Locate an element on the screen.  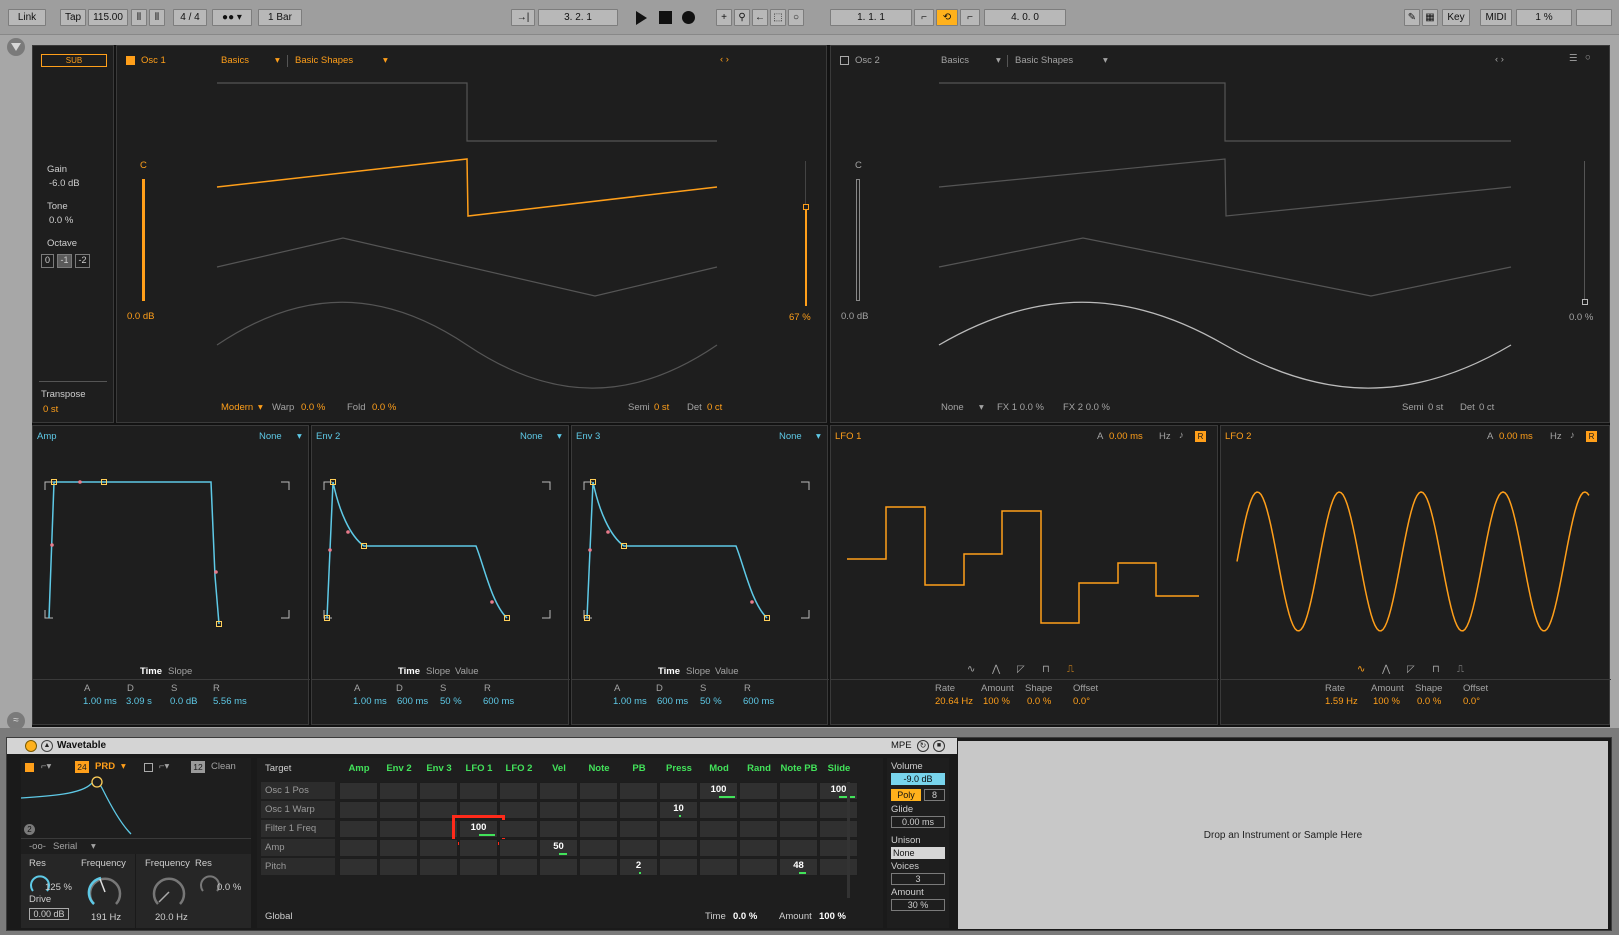
env3-sustain-value: 50 % is located at coordinates (711, 701).